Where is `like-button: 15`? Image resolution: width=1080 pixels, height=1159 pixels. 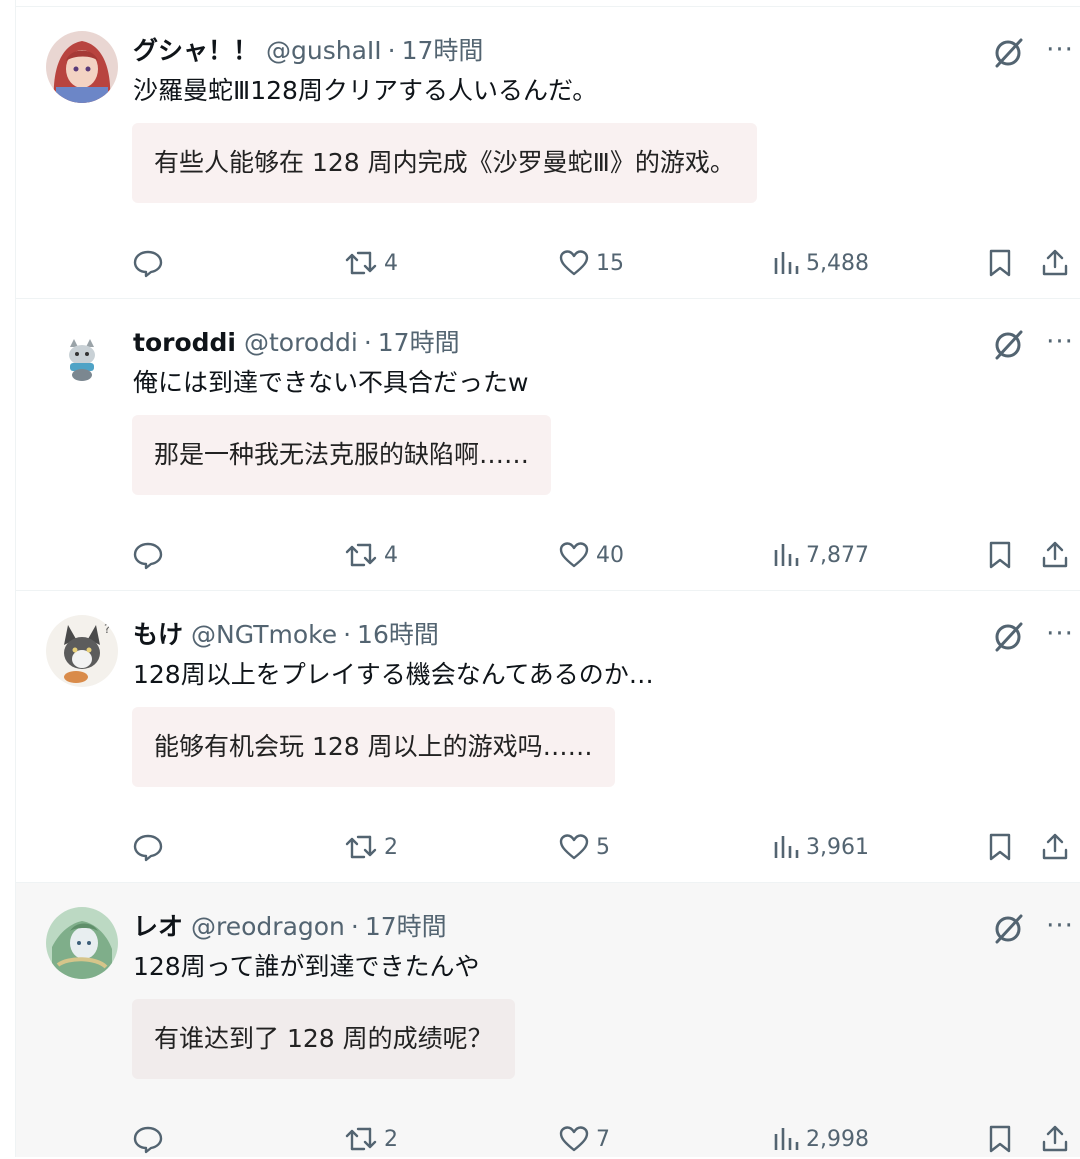 like-button: 15 is located at coordinates (591, 263).